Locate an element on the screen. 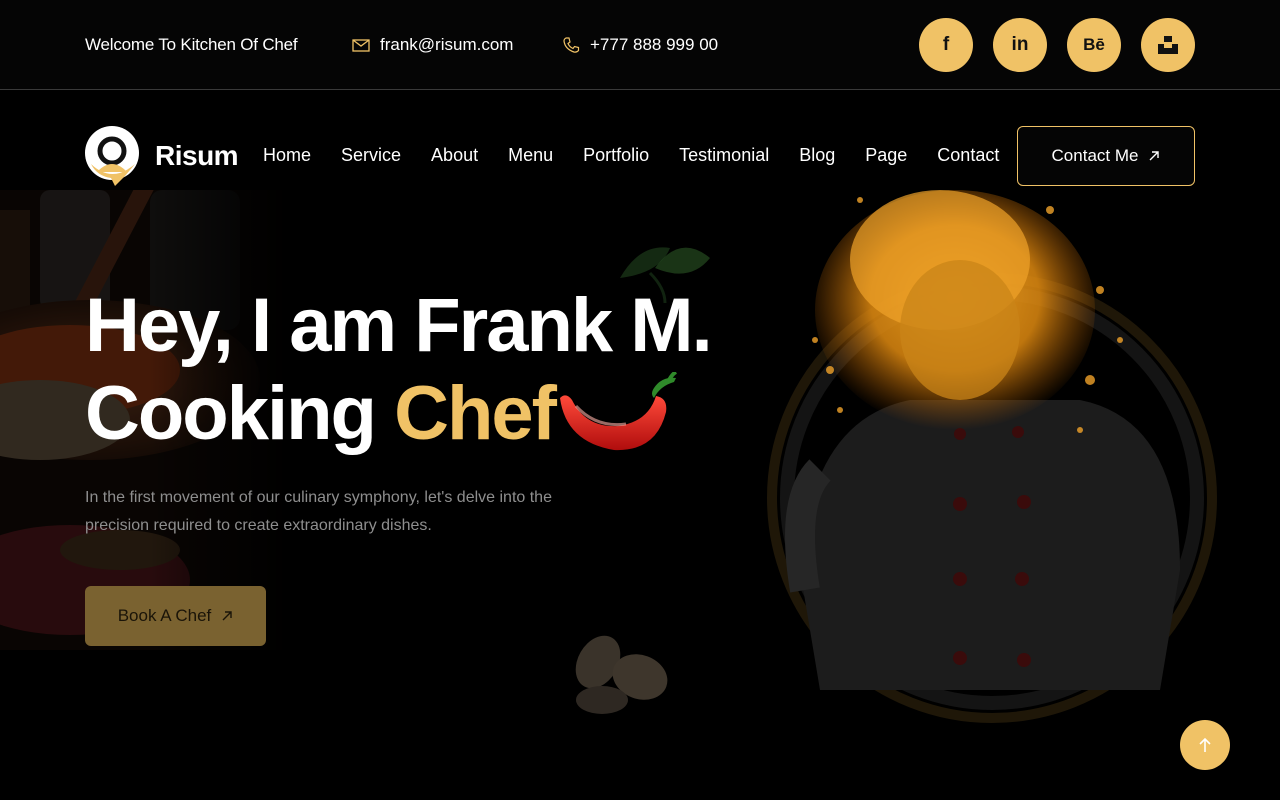  scroll-to-top-button is located at coordinates (1205, 745).